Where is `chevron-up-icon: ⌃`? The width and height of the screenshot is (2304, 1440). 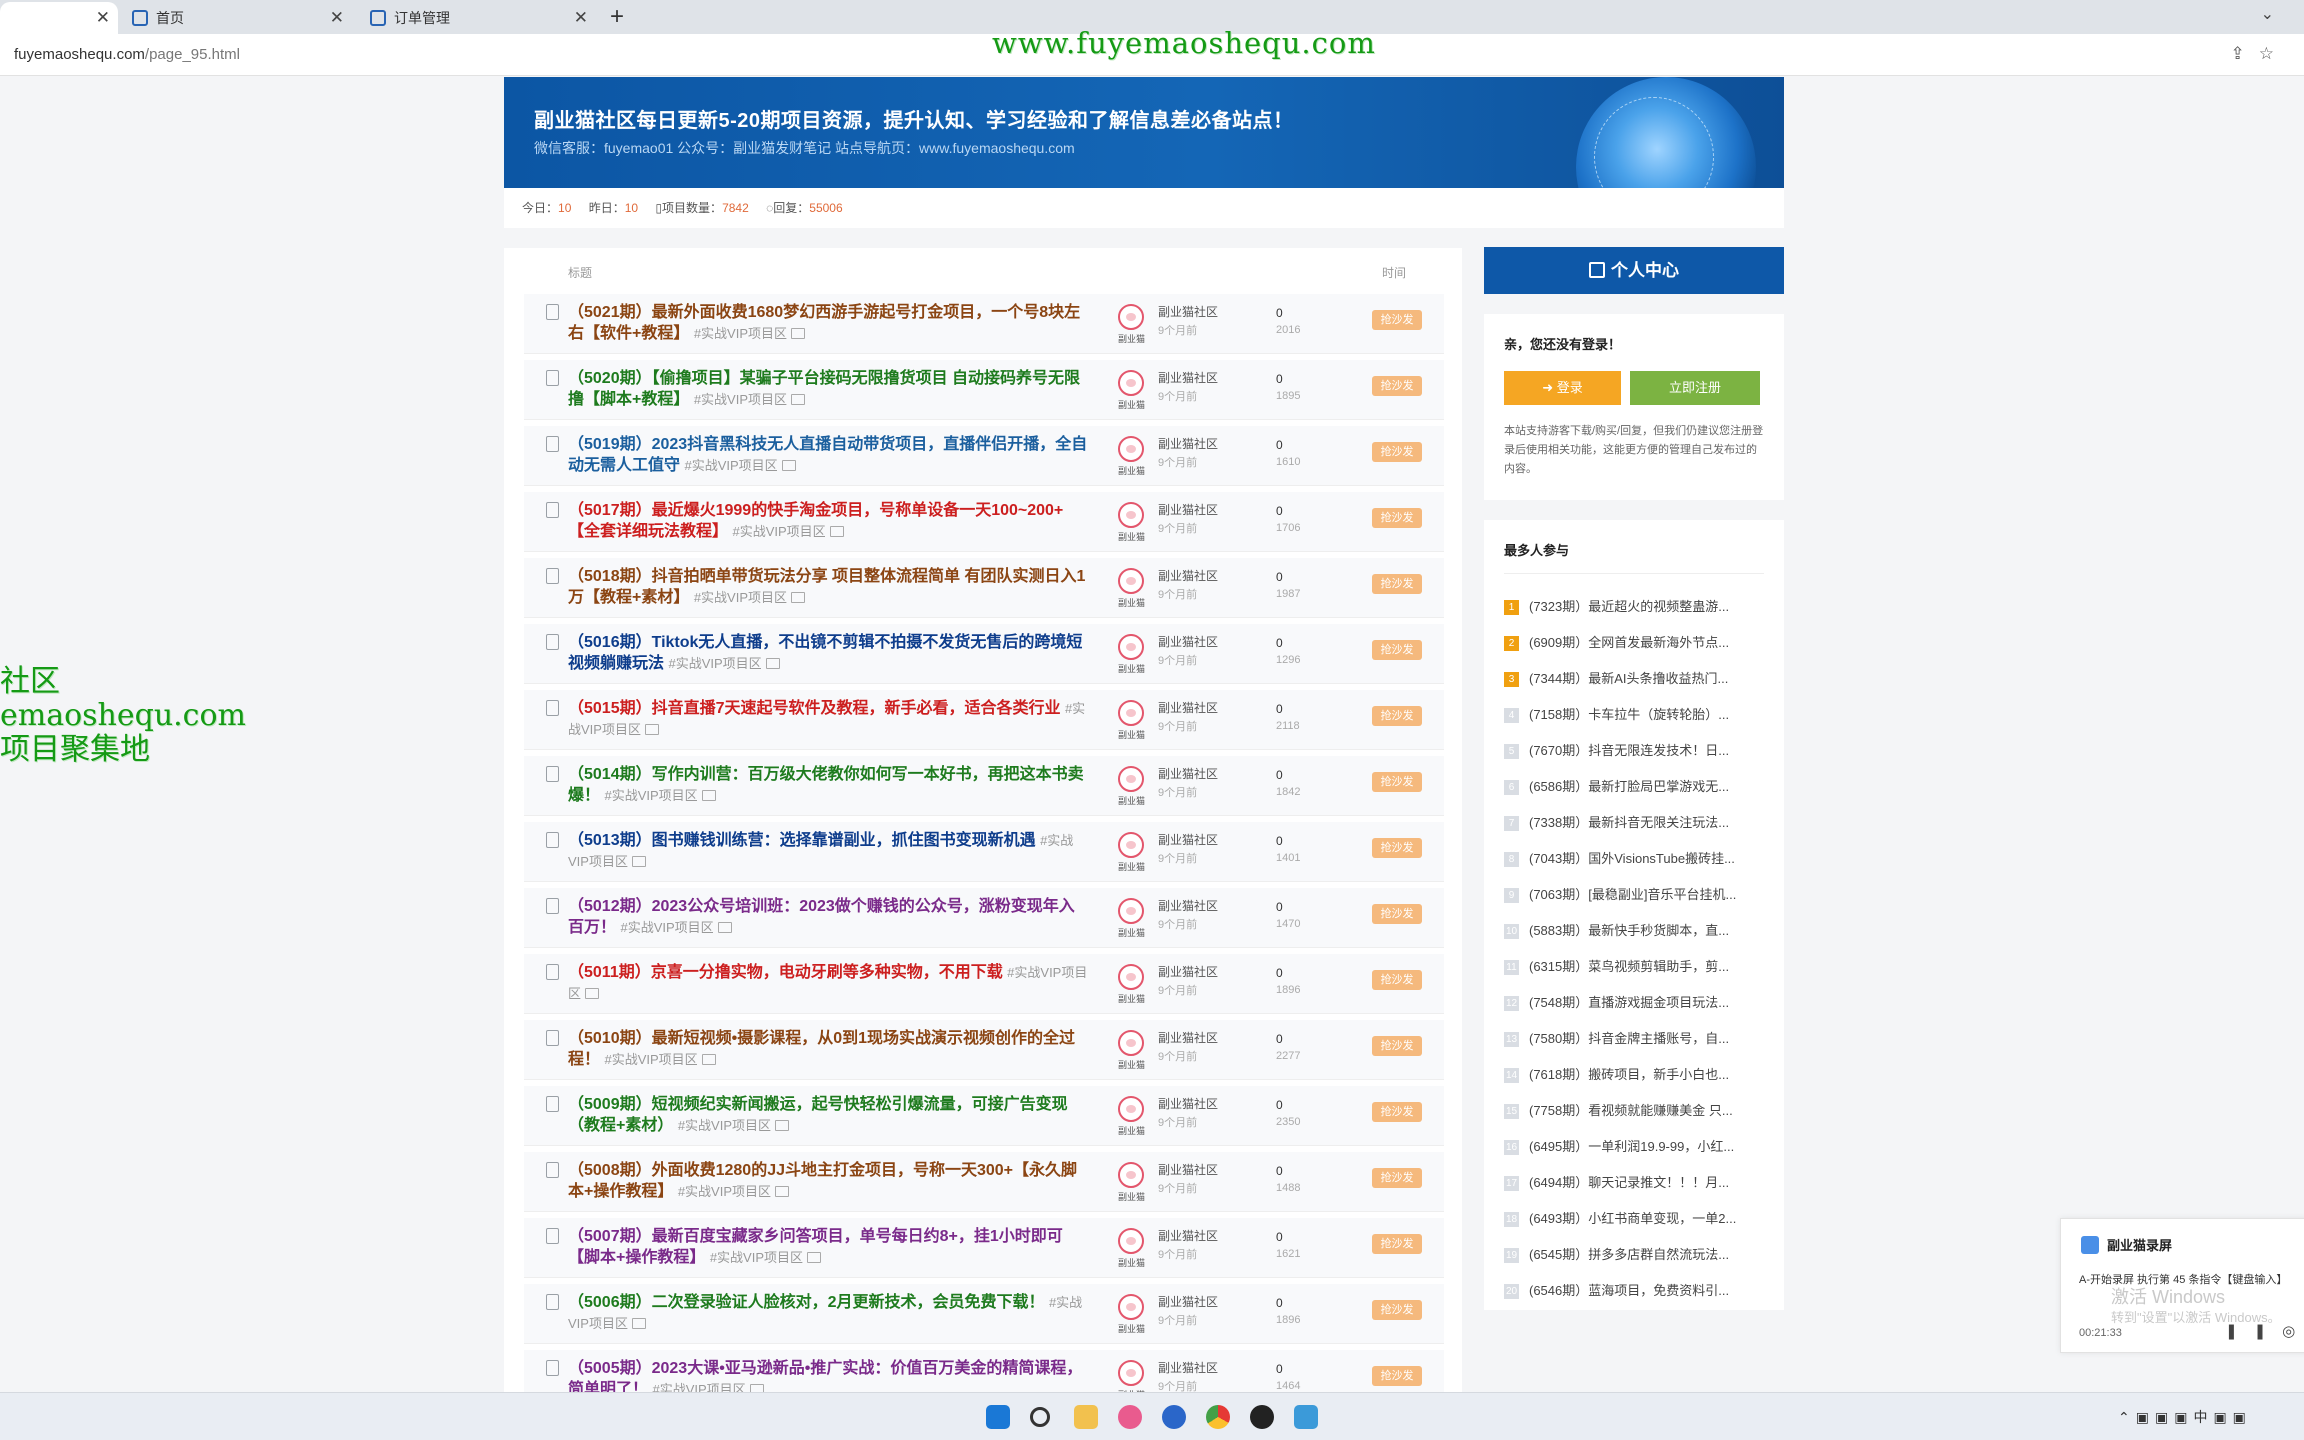
chevron-up-icon: ⌃ is located at coordinates (2127, 1417).